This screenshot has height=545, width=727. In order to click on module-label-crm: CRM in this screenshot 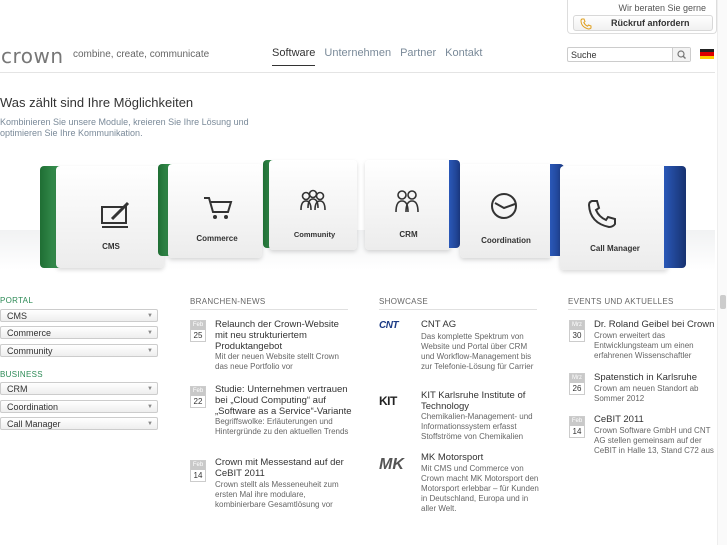, I will do `click(408, 234)`.